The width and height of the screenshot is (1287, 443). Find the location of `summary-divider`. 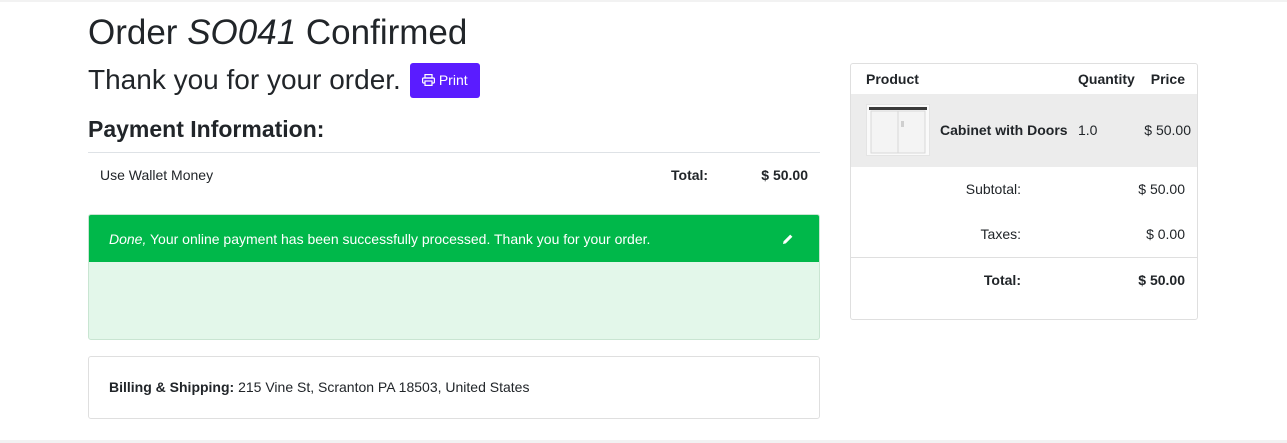

summary-divider is located at coordinates (1024, 257).